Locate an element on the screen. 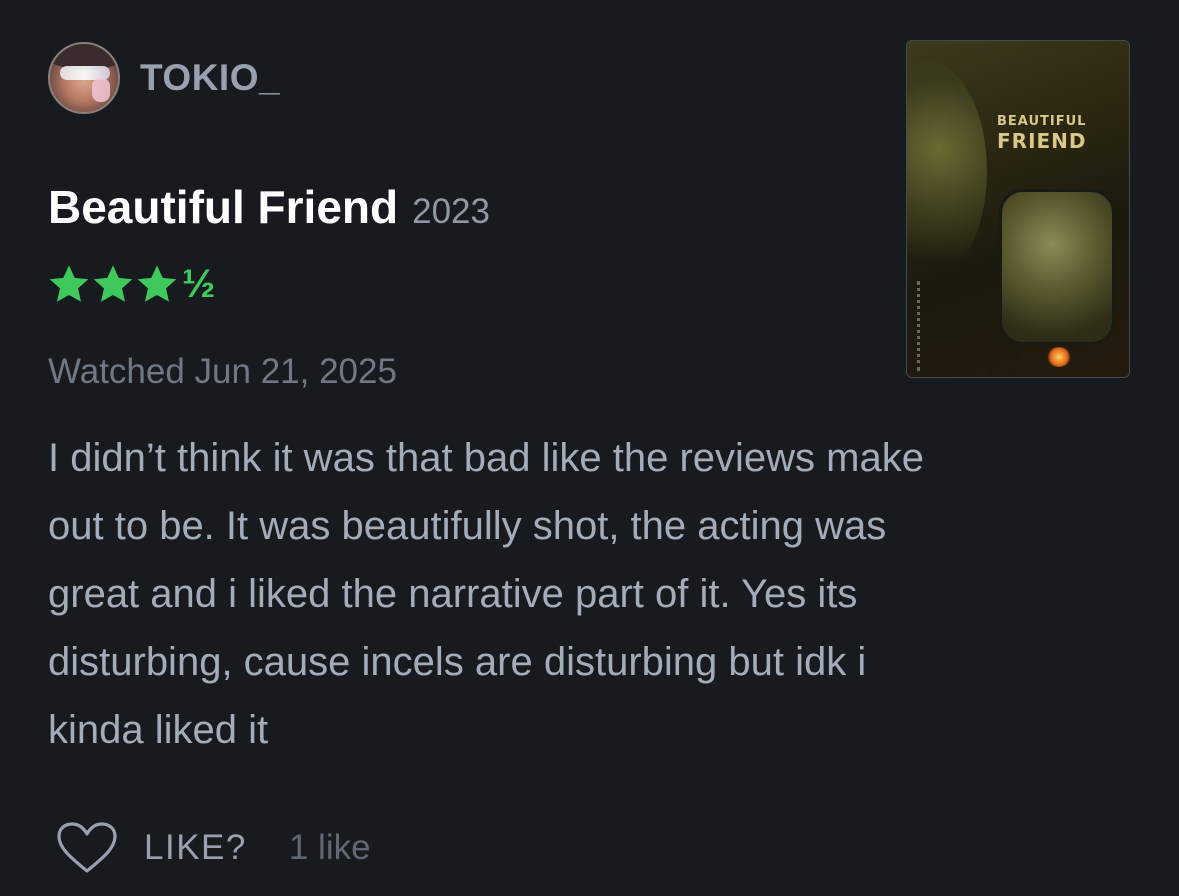 The image size is (1179, 896). like-button: LIKE? is located at coordinates (151, 848).